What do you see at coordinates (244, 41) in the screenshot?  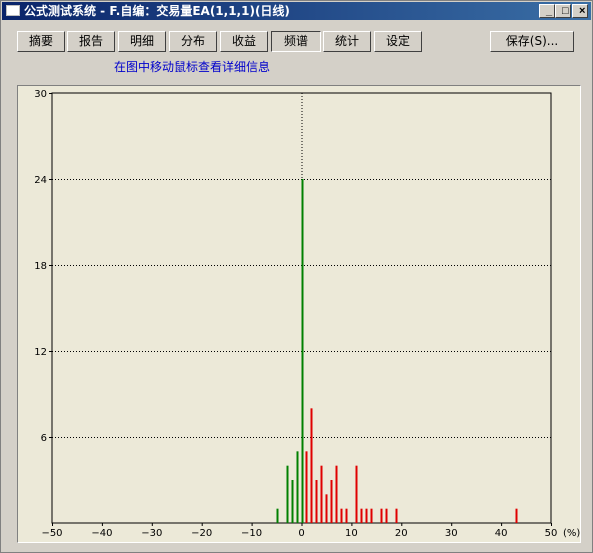 I see `tab-profit: 收益` at bounding box center [244, 41].